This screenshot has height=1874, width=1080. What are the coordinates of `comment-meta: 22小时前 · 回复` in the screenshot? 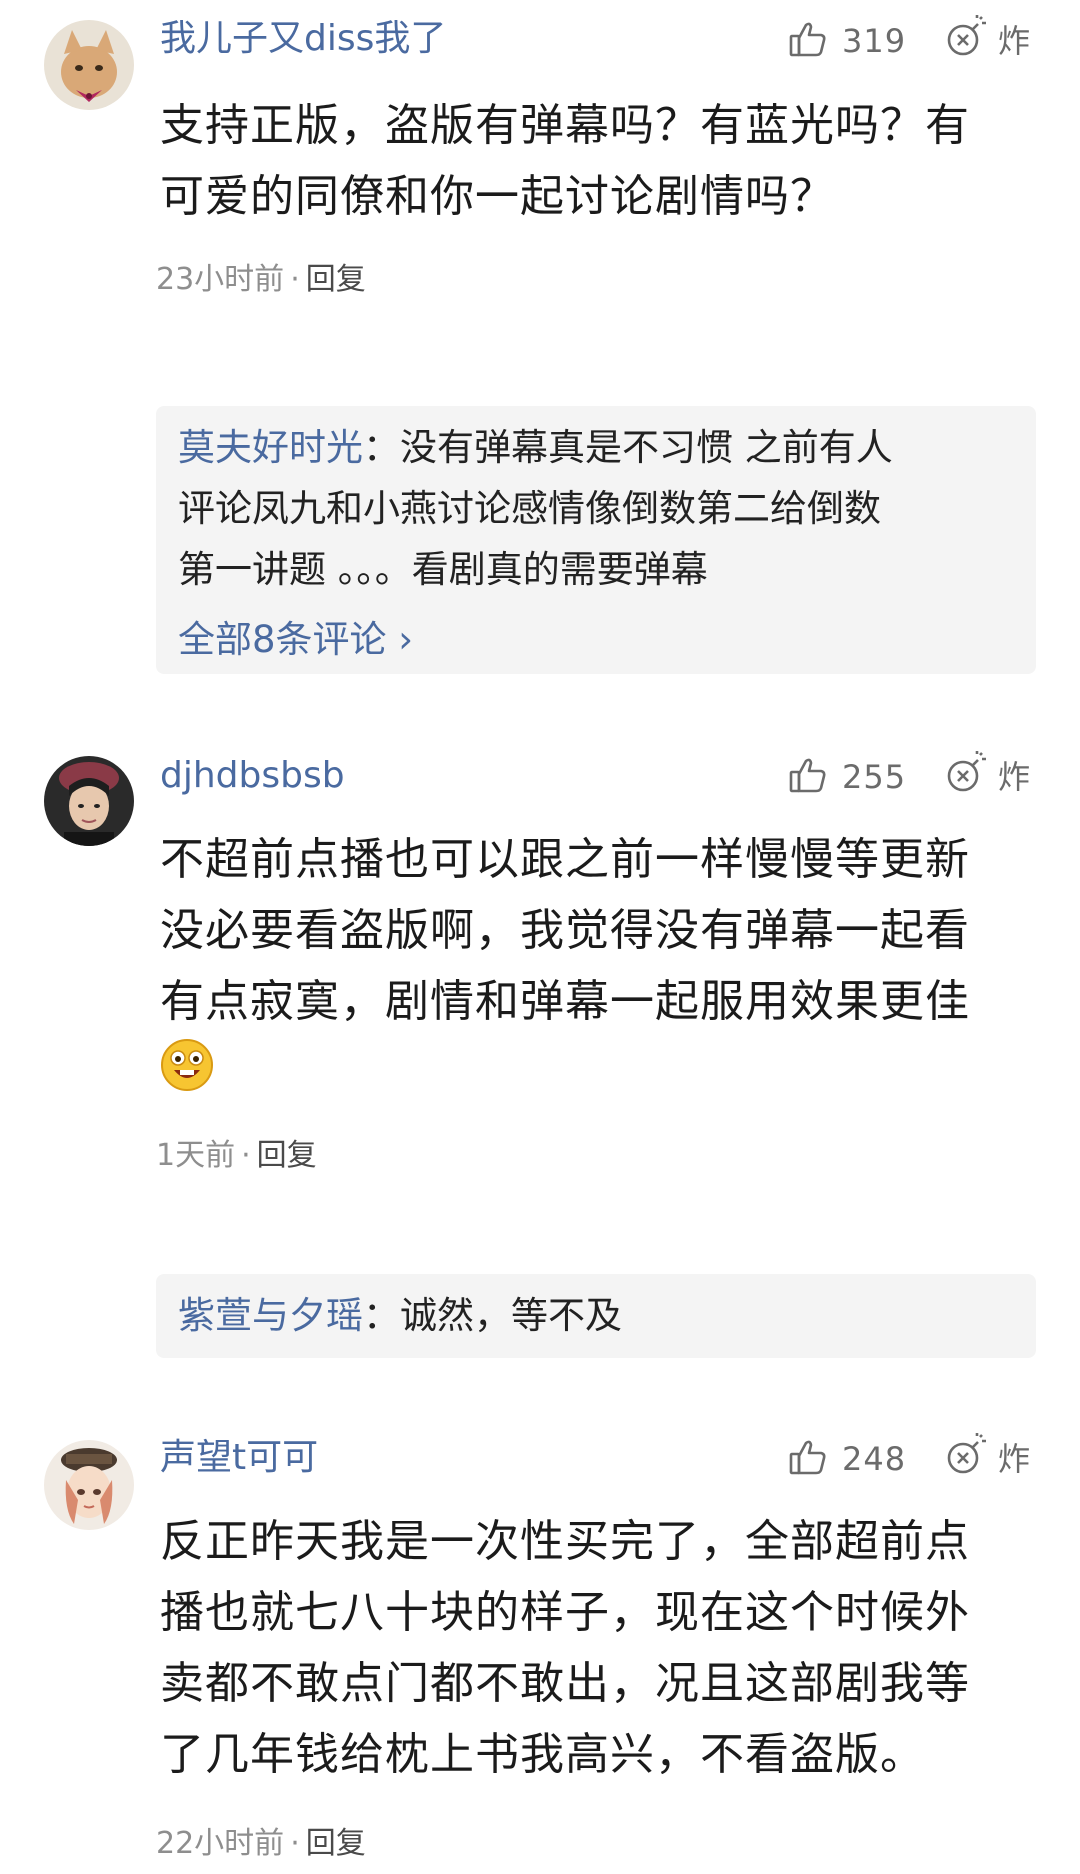 It's located at (261, 1840).